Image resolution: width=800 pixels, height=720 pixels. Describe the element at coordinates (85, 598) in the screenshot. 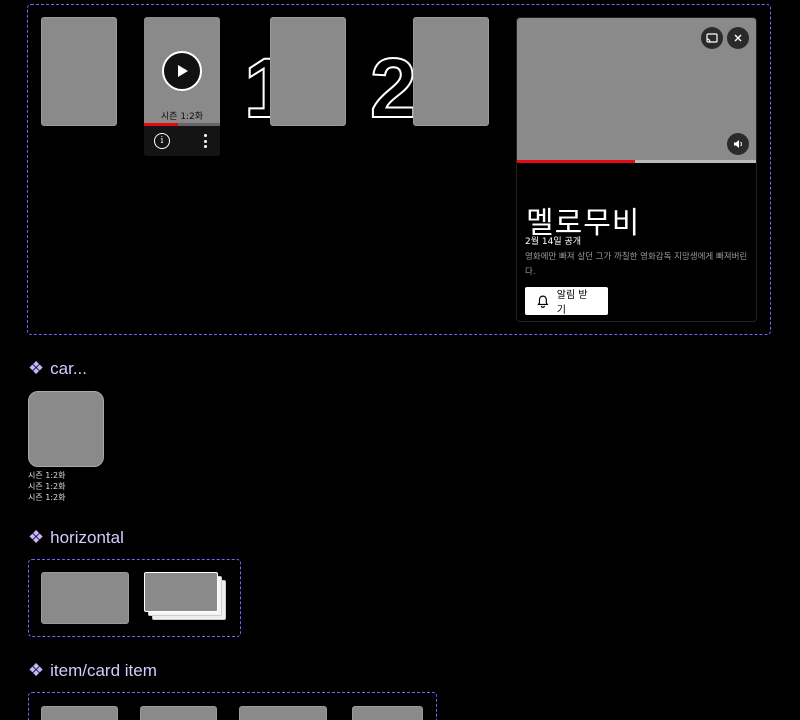

I see `horizontal-thumbnail` at that location.